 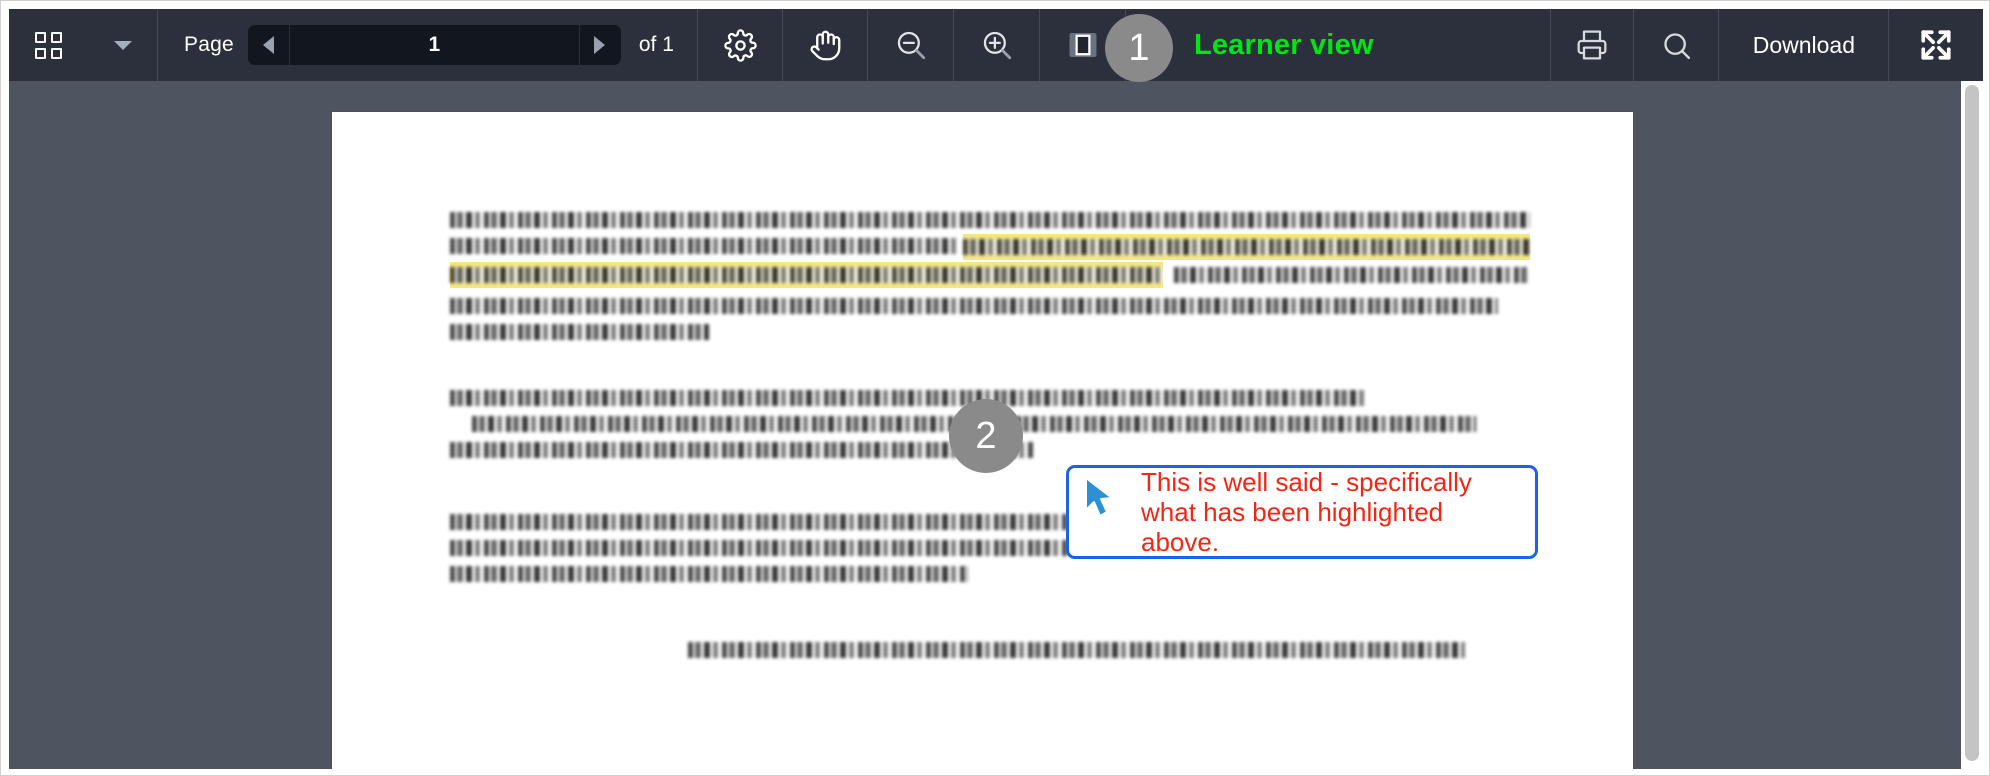 I want to click on print-button, so click(x=1591, y=45).